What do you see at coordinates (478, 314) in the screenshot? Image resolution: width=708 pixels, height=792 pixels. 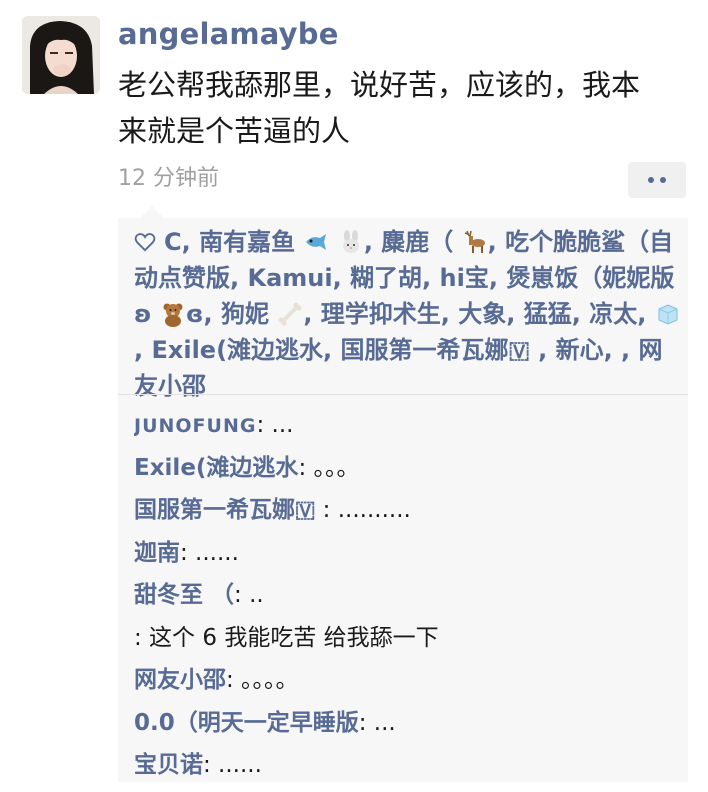 I see `likes-names-5: , 理学抑术生, 大象, 猛猛, 凉太,` at bounding box center [478, 314].